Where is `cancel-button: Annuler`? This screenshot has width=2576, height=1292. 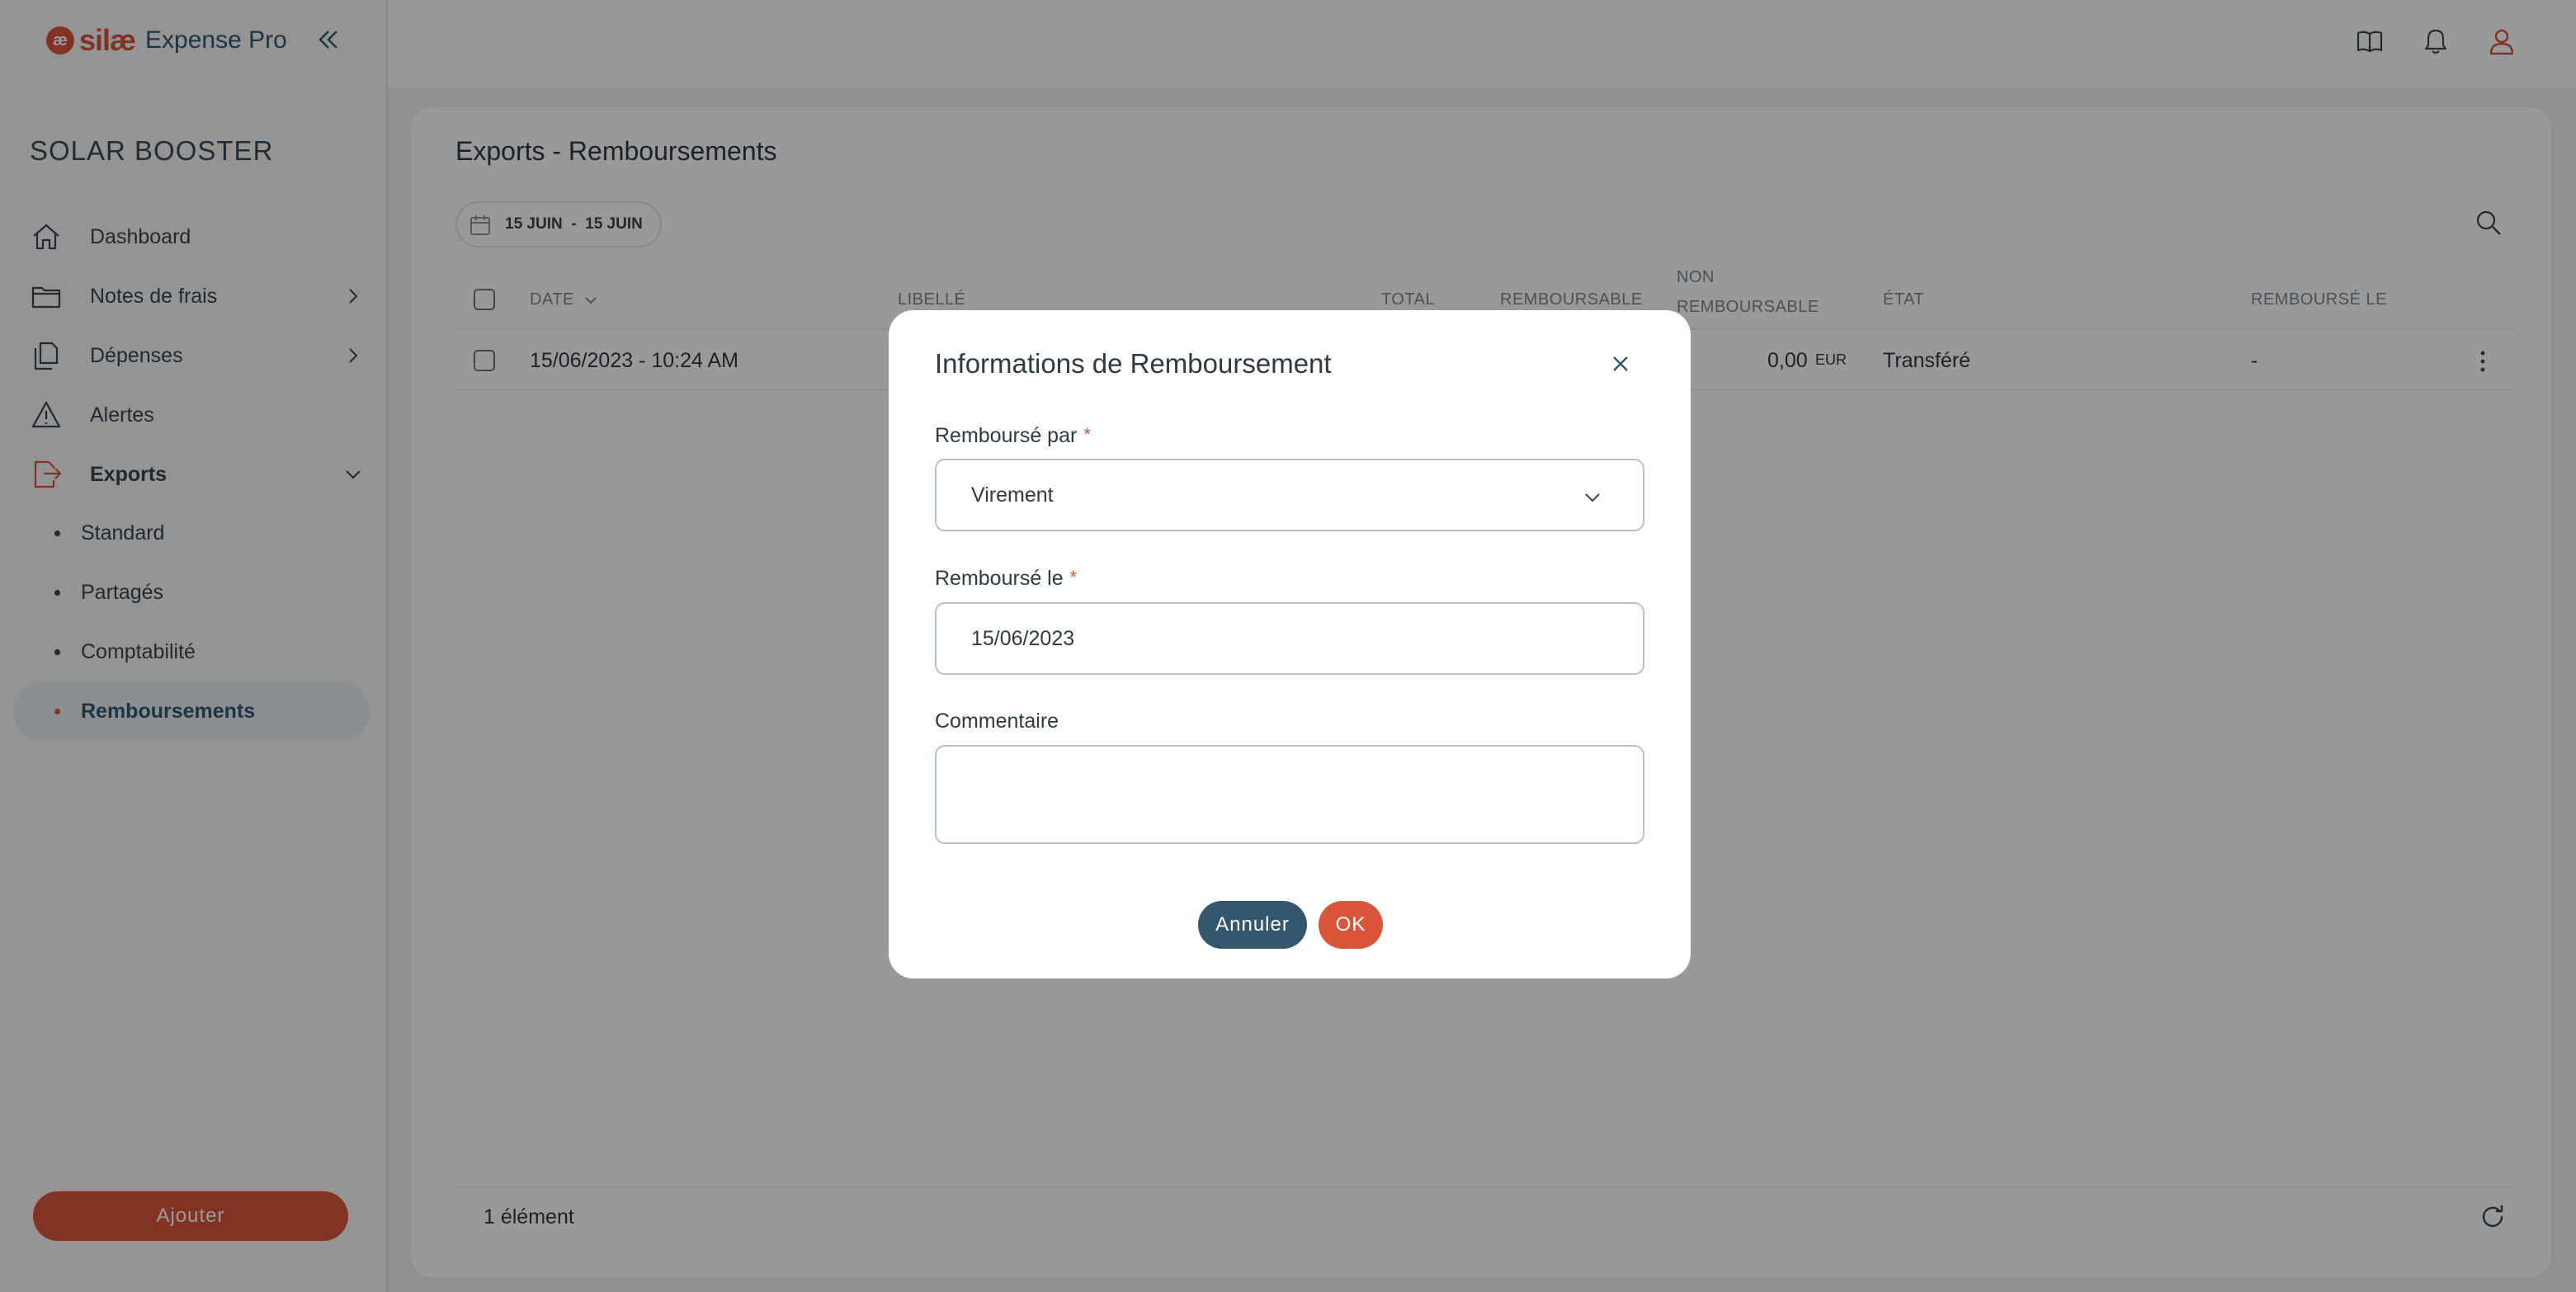 cancel-button: Annuler is located at coordinates (1252, 925).